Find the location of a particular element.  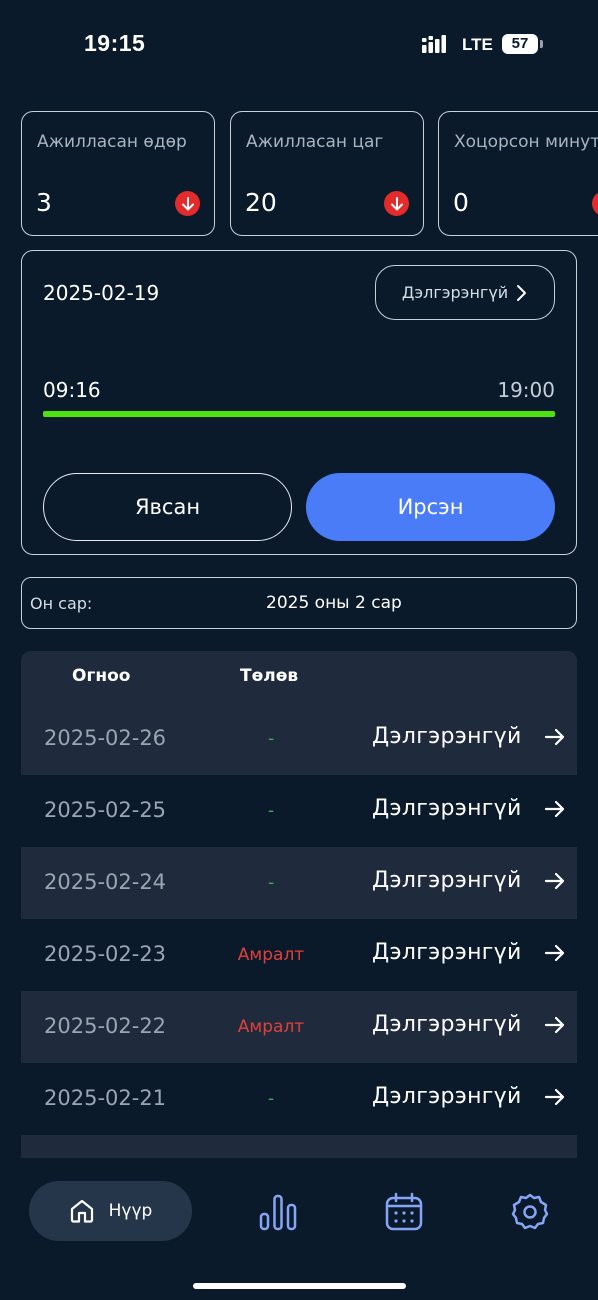

battery-level: 57 is located at coordinates (520, 43).